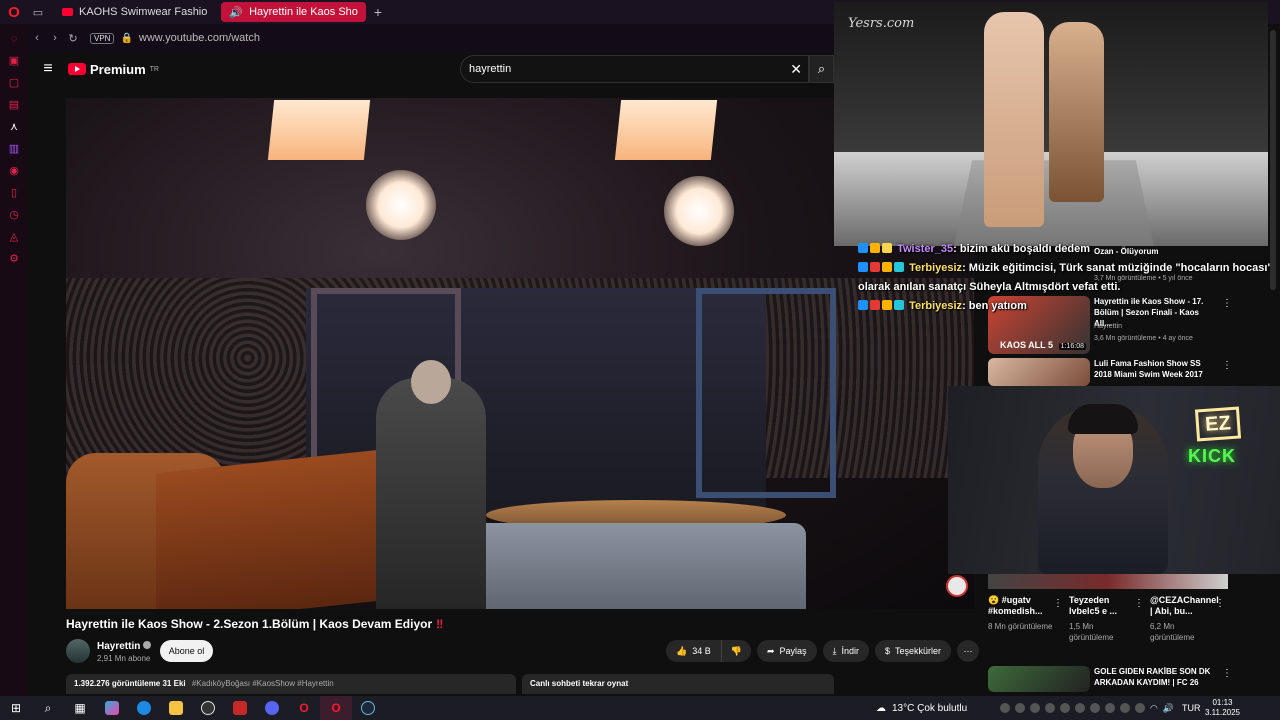 The width and height of the screenshot is (1280, 720). What do you see at coordinates (14, 83) in the screenshot?
I see `messenger-icon: ▢` at bounding box center [14, 83].